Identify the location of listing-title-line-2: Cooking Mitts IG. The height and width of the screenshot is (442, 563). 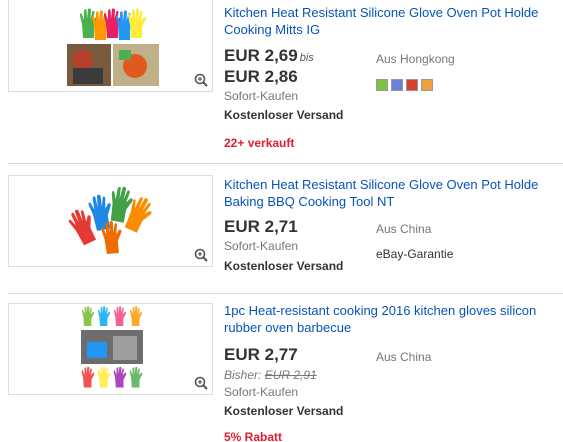
(393, 29).